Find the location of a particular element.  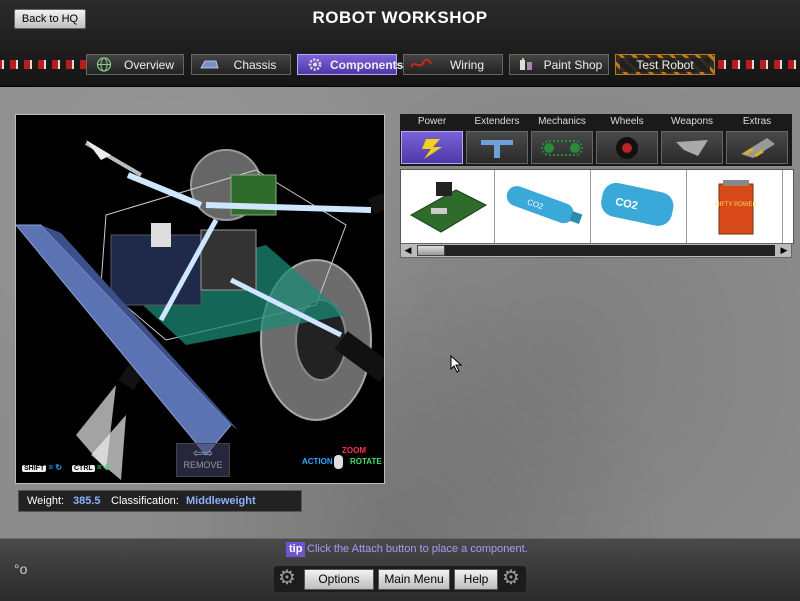

options-button: Options is located at coordinates (339, 579).